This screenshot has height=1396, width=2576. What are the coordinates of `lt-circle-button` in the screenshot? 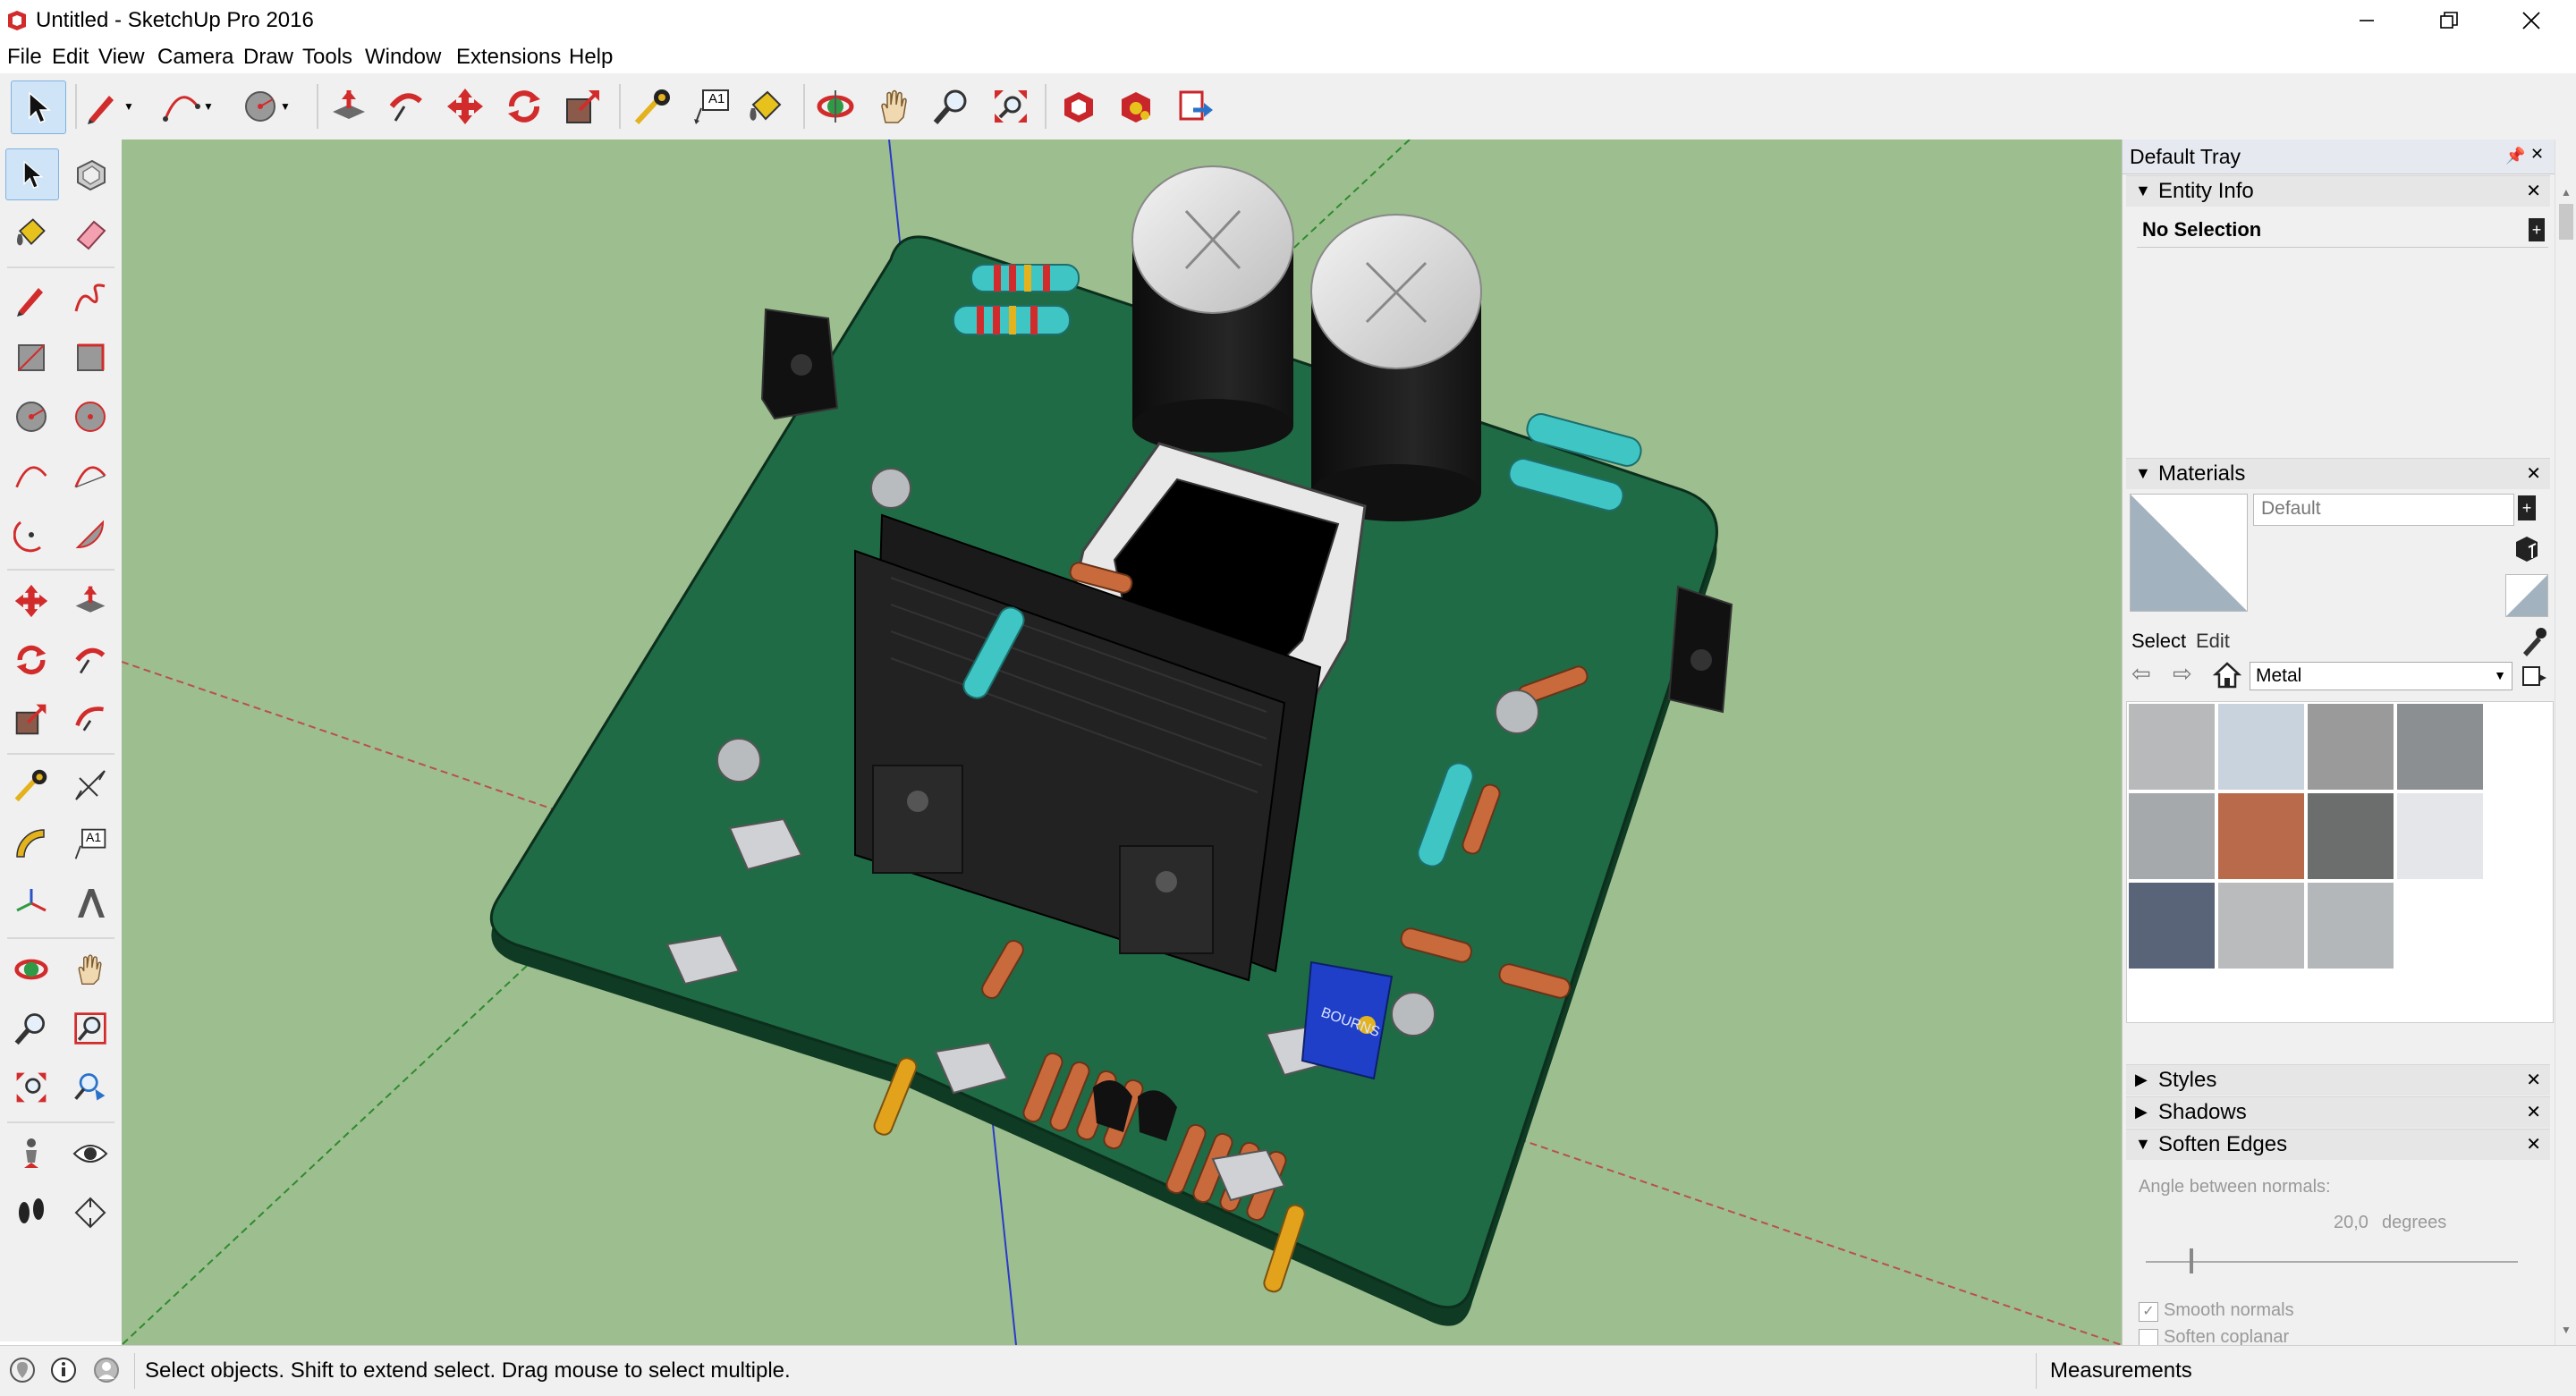 It's located at (31, 417).